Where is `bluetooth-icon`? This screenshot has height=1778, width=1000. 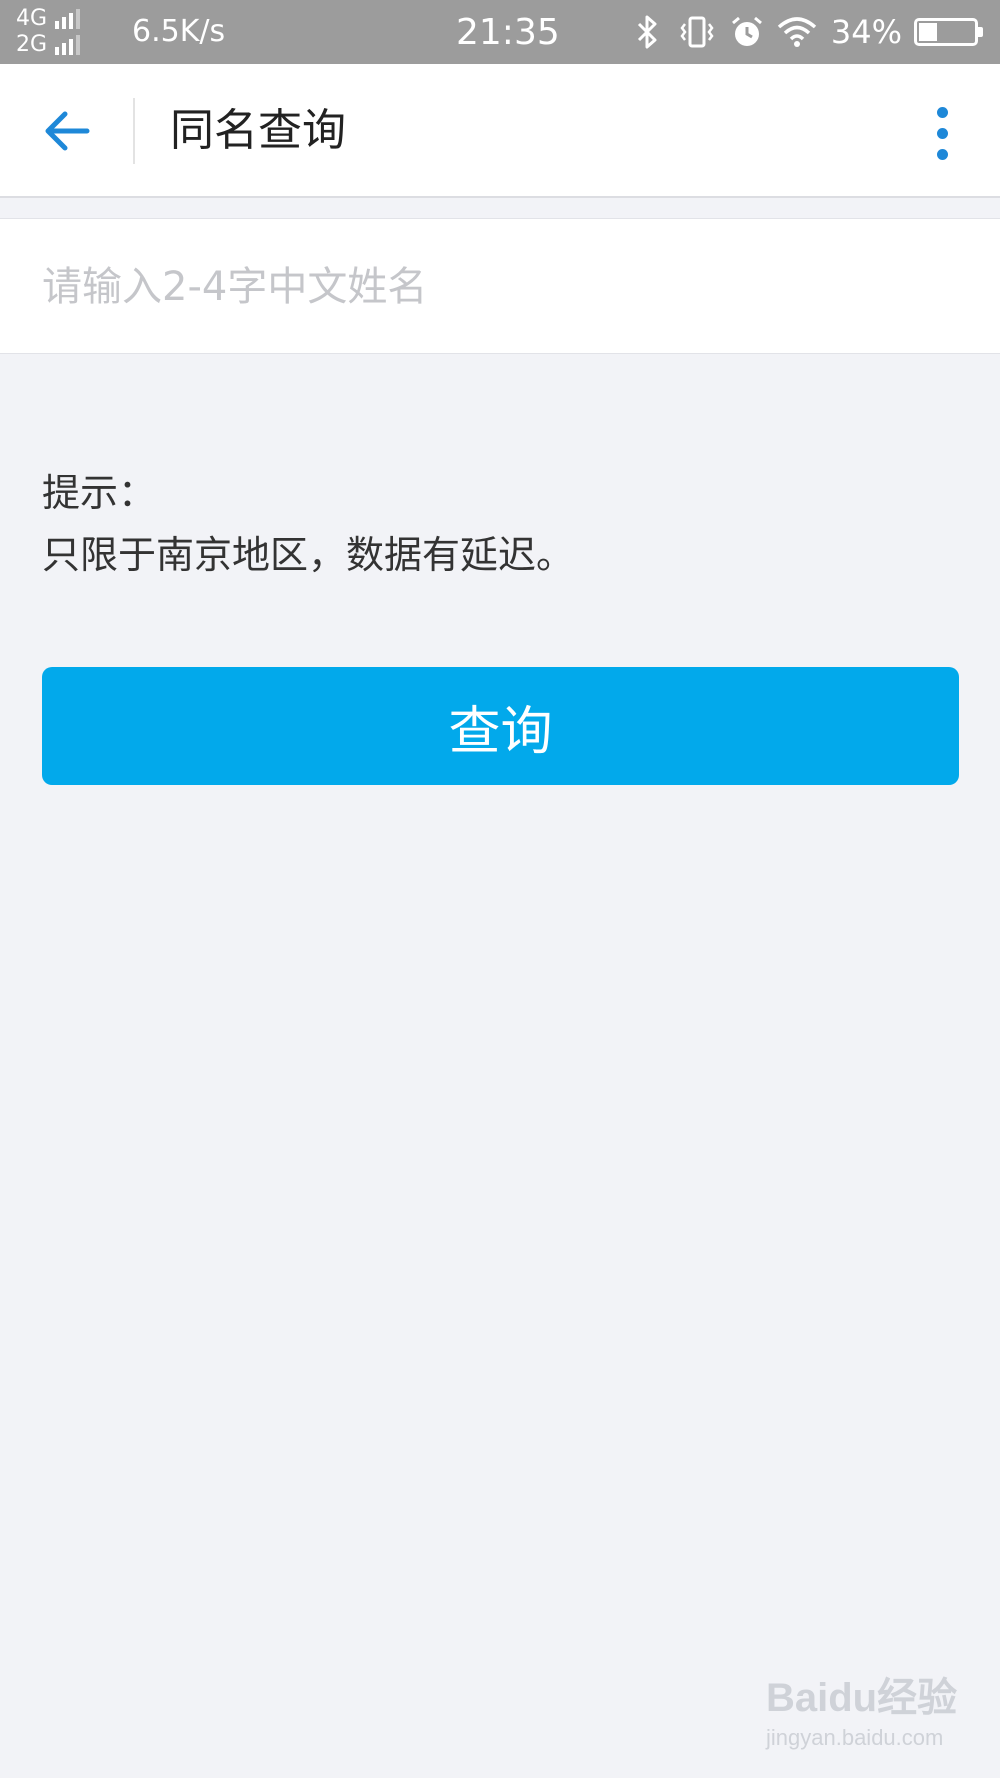
bluetooth-icon is located at coordinates (647, 32).